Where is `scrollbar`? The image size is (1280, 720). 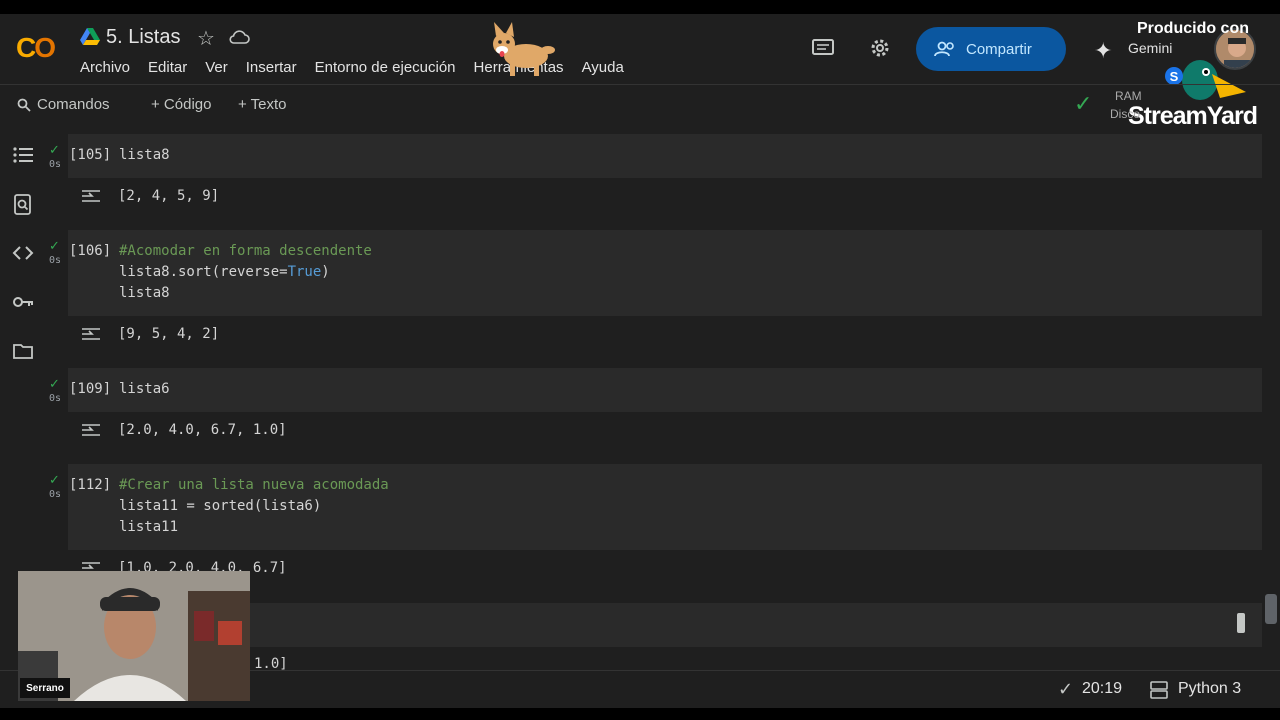 scrollbar is located at coordinates (1271, 609).